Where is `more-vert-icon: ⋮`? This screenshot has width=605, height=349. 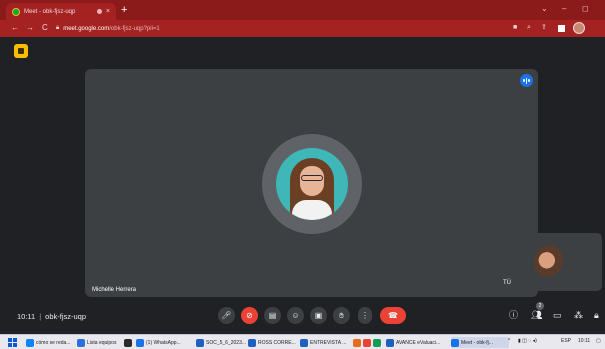 more-vert-icon: ⋮ is located at coordinates (365, 315).